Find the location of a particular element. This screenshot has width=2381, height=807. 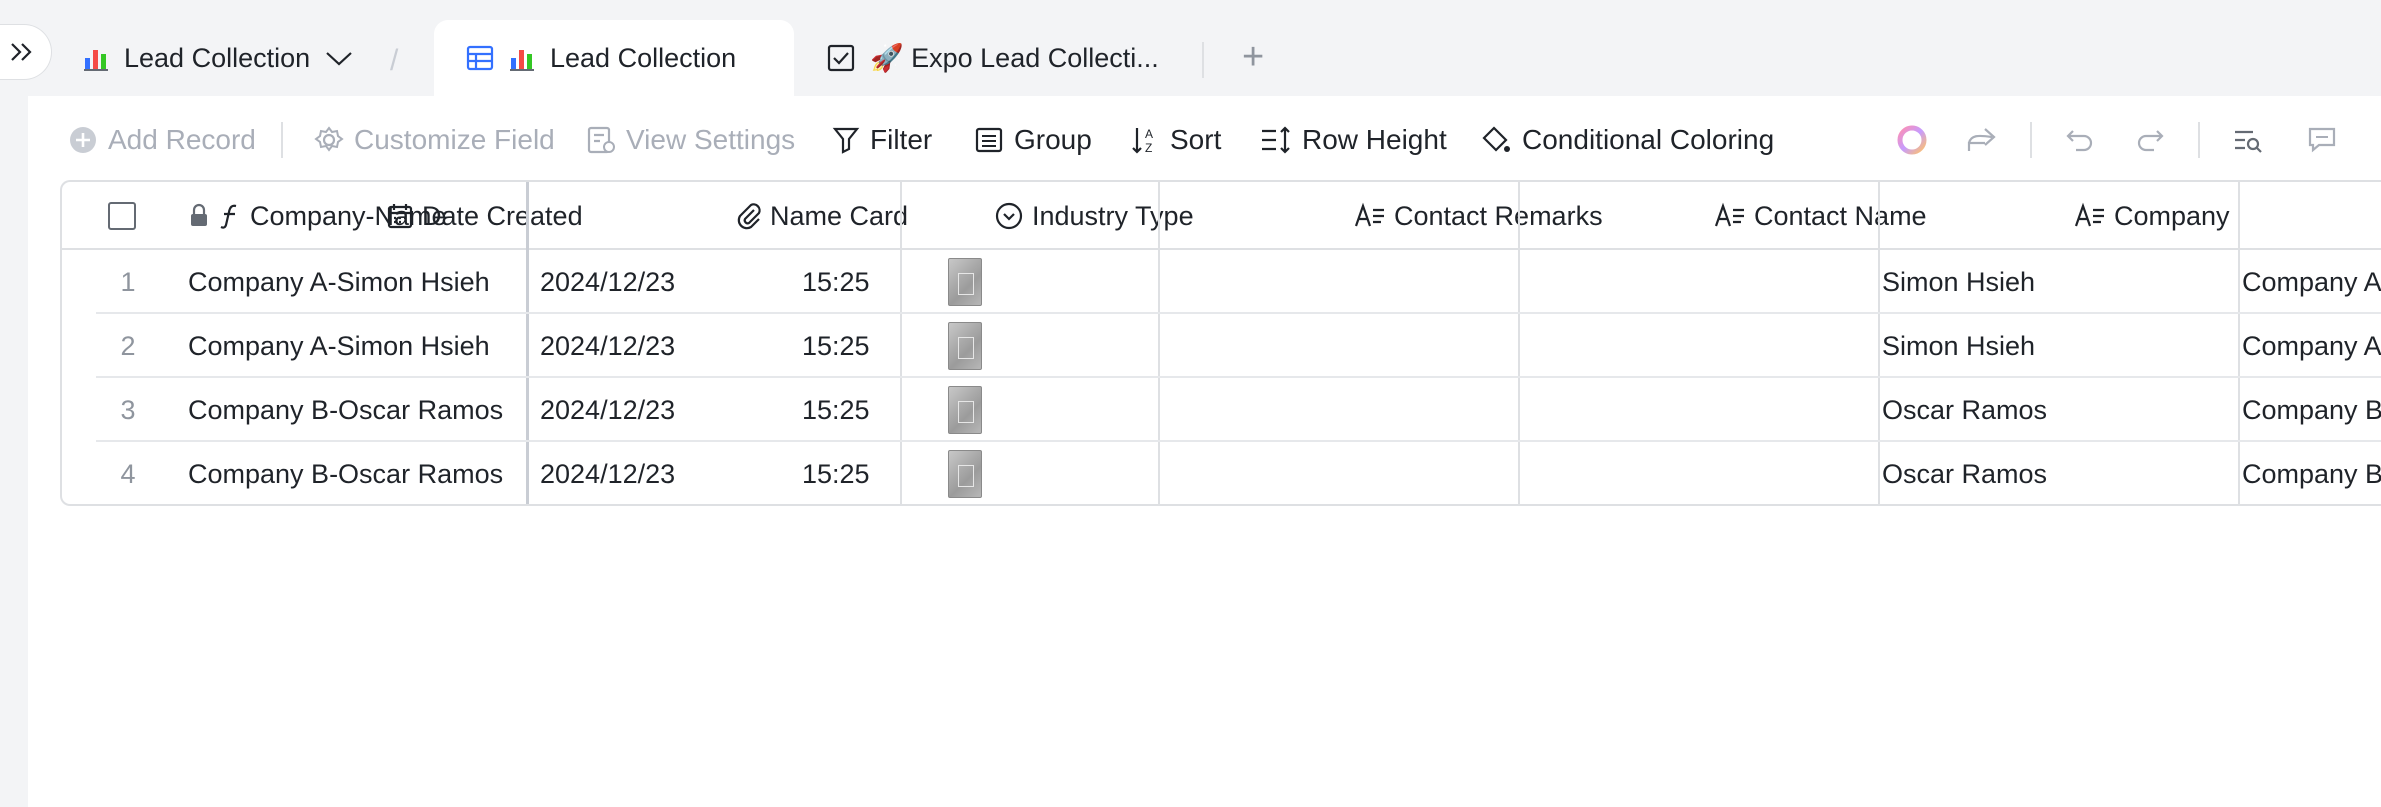

view-settings-button: View Settings is located at coordinates (690, 140).